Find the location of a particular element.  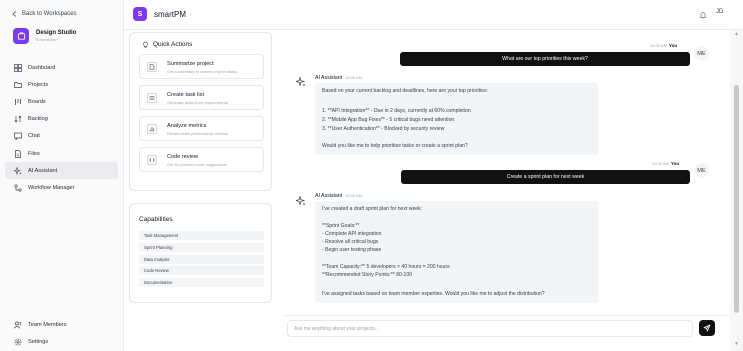

gear-icon is located at coordinates (18, 342).